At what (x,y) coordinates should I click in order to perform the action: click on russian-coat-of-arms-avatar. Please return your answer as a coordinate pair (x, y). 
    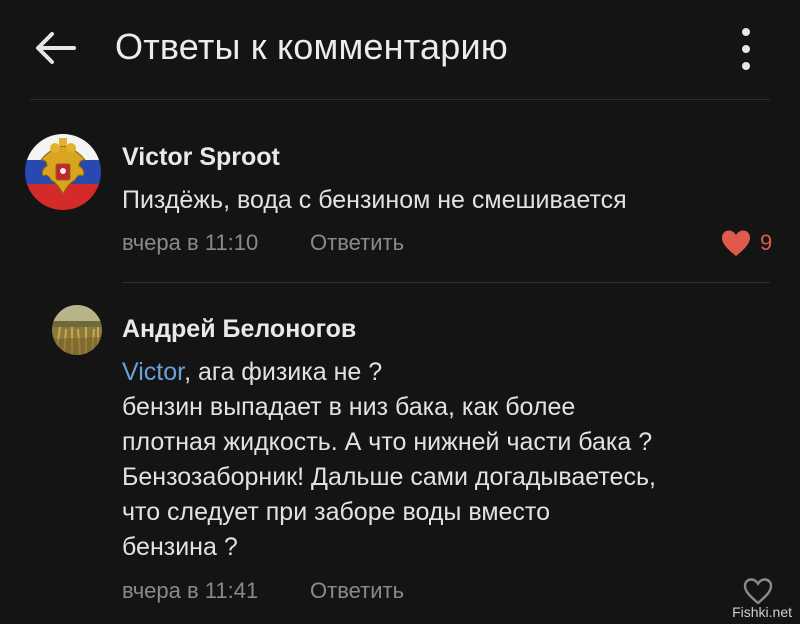
    Looking at the image, I should click on (63, 172).